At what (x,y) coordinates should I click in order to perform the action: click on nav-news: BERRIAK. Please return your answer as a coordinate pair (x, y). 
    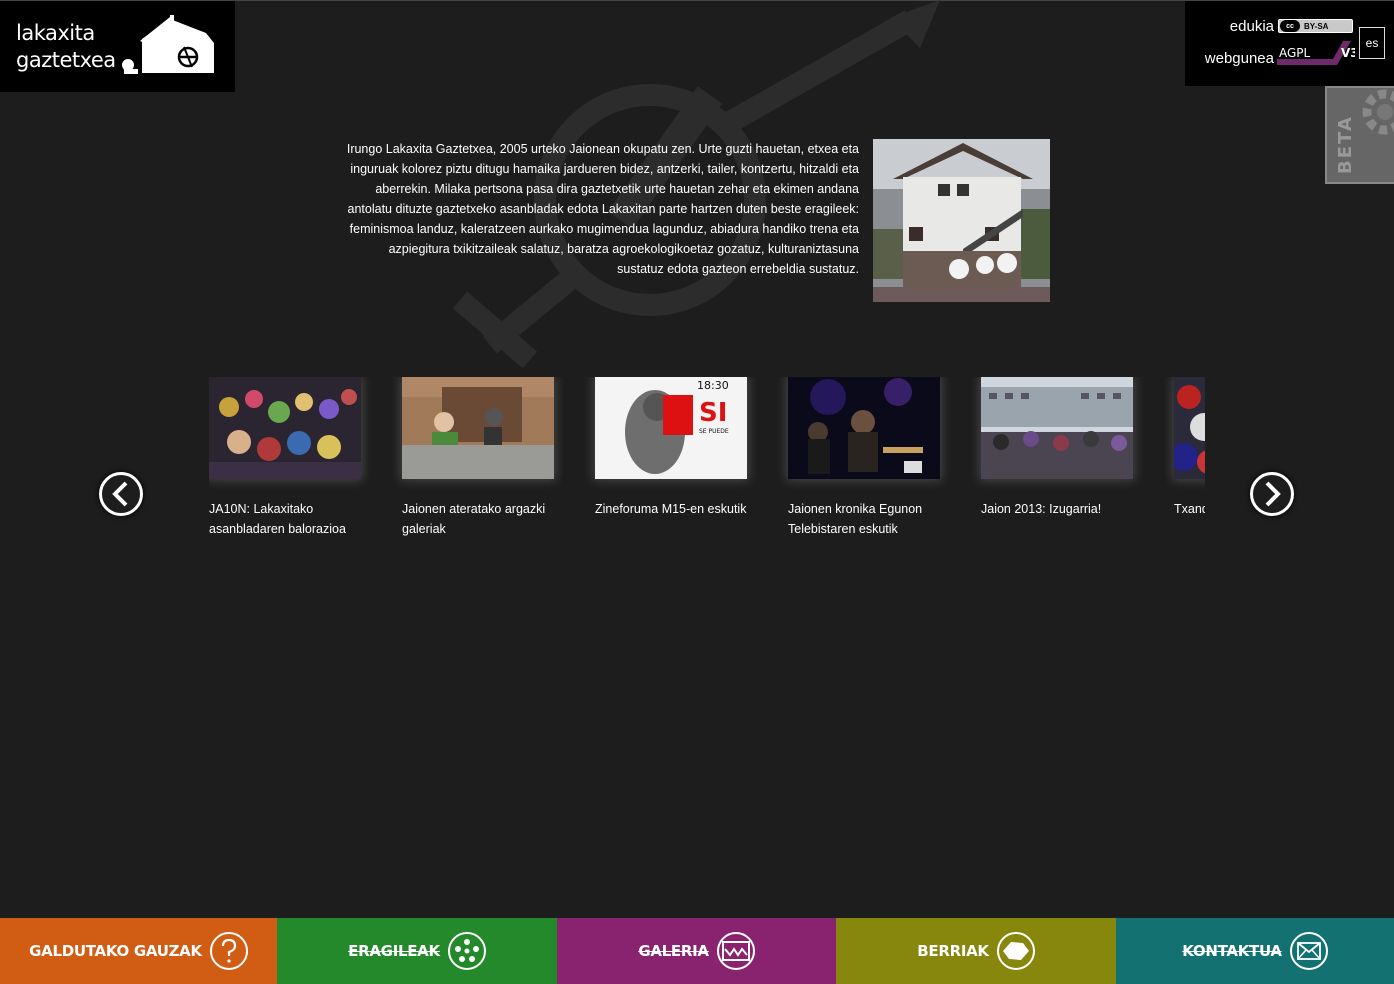
    Looking at the image, I should click on (976, 951).